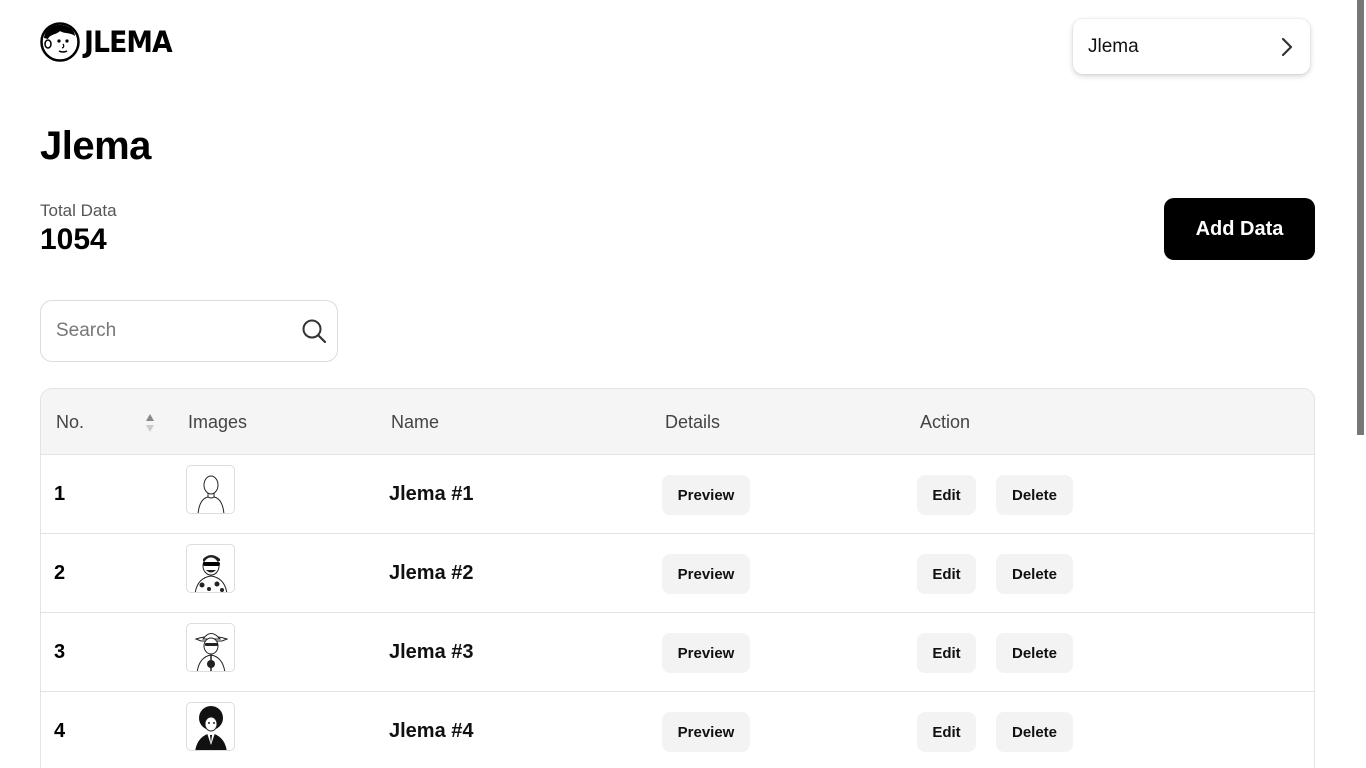  Describe the element at coordinates (95, 146) in the screenshot. I see `page-title: Jlema` at that location.